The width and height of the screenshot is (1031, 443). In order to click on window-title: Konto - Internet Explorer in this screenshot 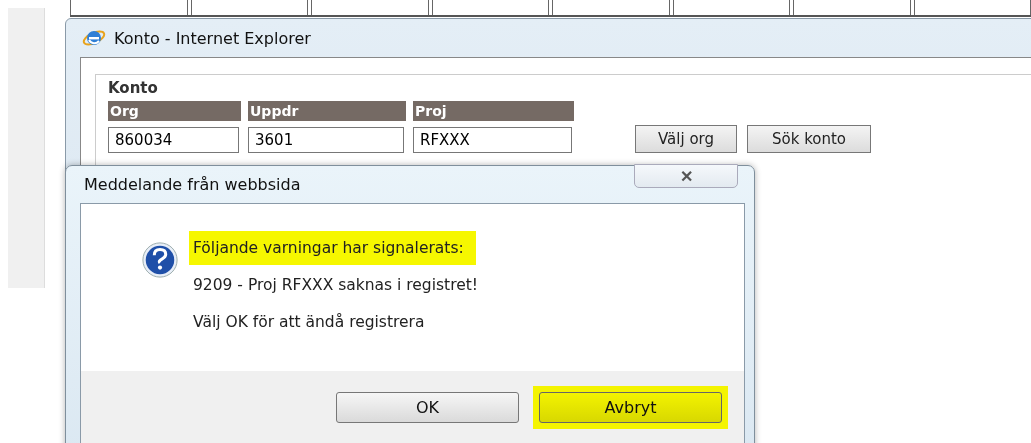, I will do `click(212, 38)`.